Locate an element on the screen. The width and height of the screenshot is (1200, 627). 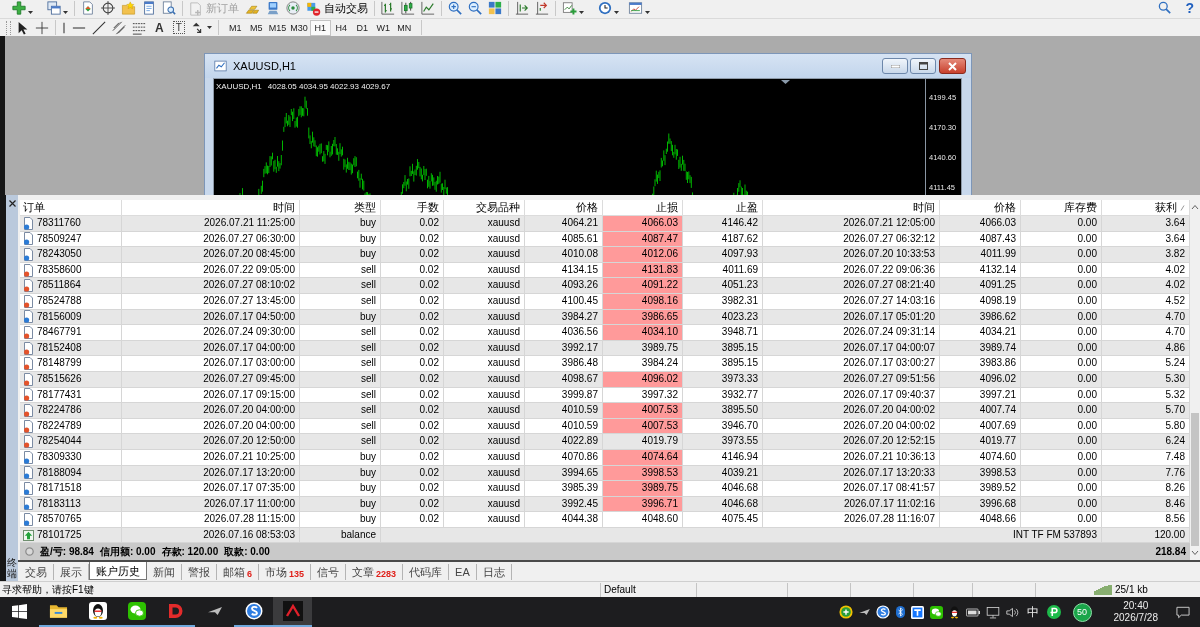
plus-circle-icon is located at coordinates (845, 612).